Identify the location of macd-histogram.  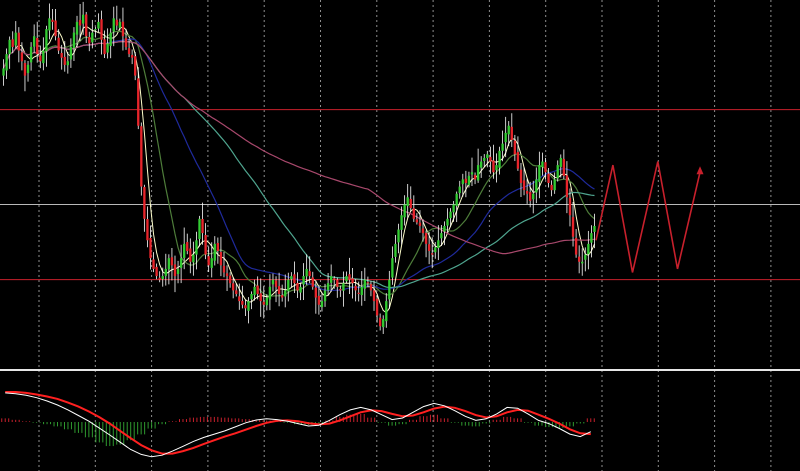
(298, 430).